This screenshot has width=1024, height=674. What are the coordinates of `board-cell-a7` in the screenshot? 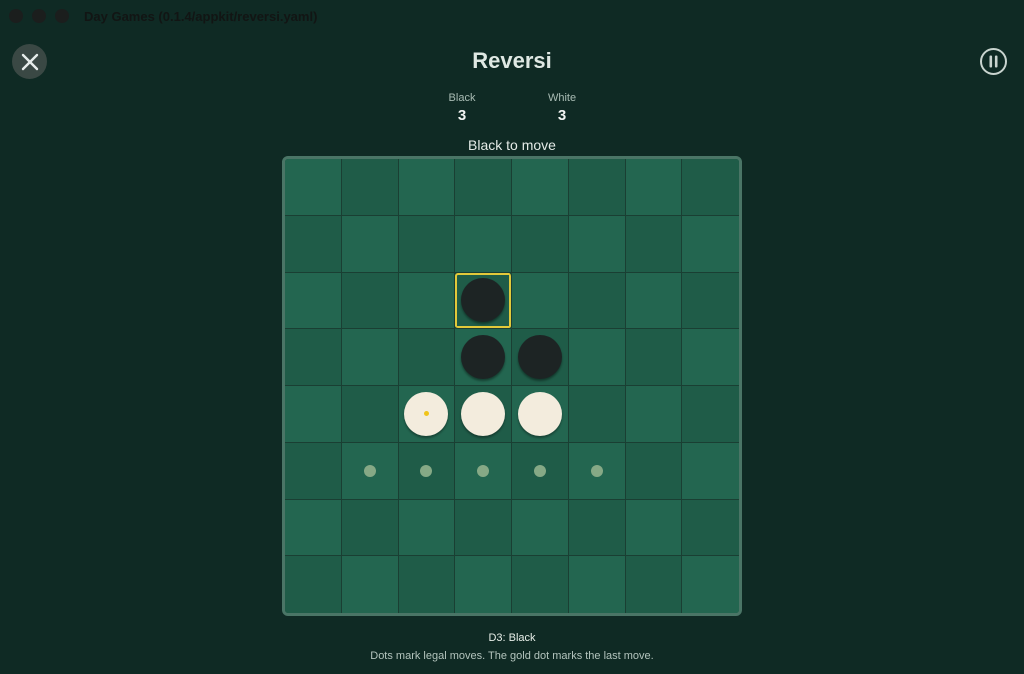 It's located at (313, 528).